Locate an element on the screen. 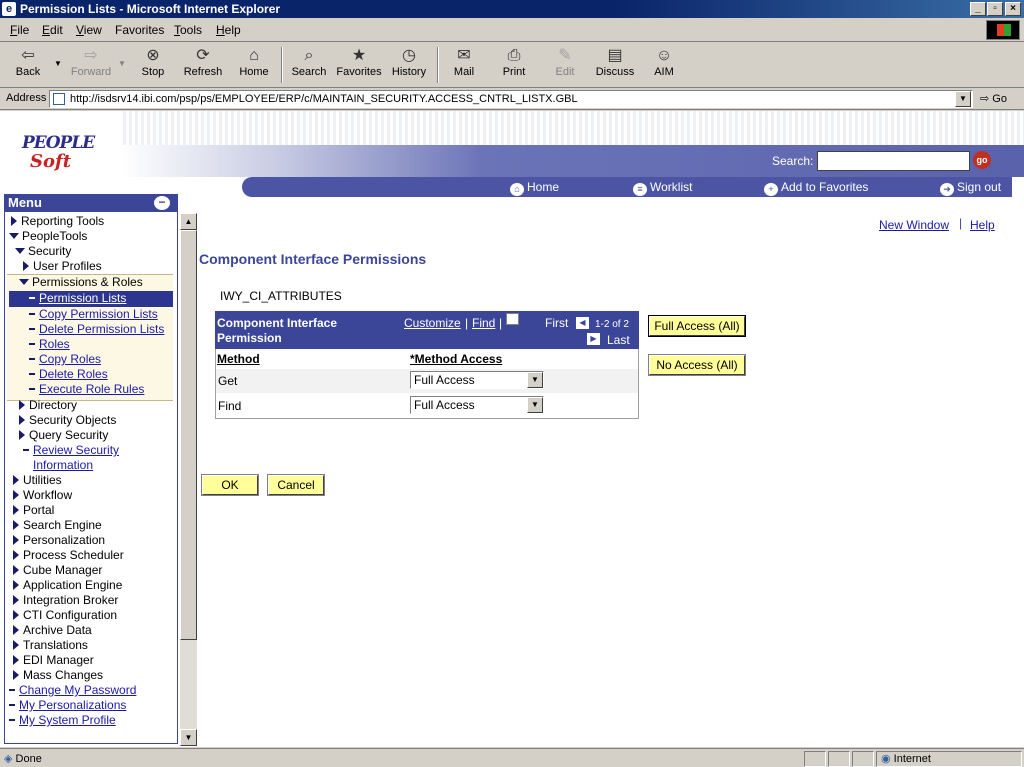 This screenshot has width=1024, height=767. go-button: ⇨ Go is located at coordinates (993, 98).